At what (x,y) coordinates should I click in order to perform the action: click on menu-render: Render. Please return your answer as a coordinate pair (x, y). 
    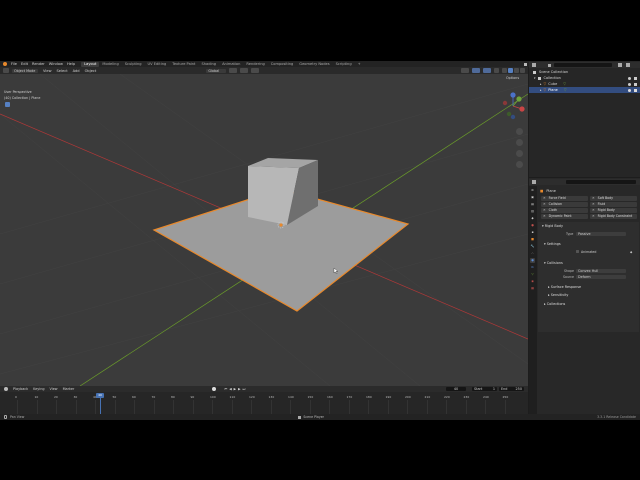
    Looking at the image, I should click on (38, 64).